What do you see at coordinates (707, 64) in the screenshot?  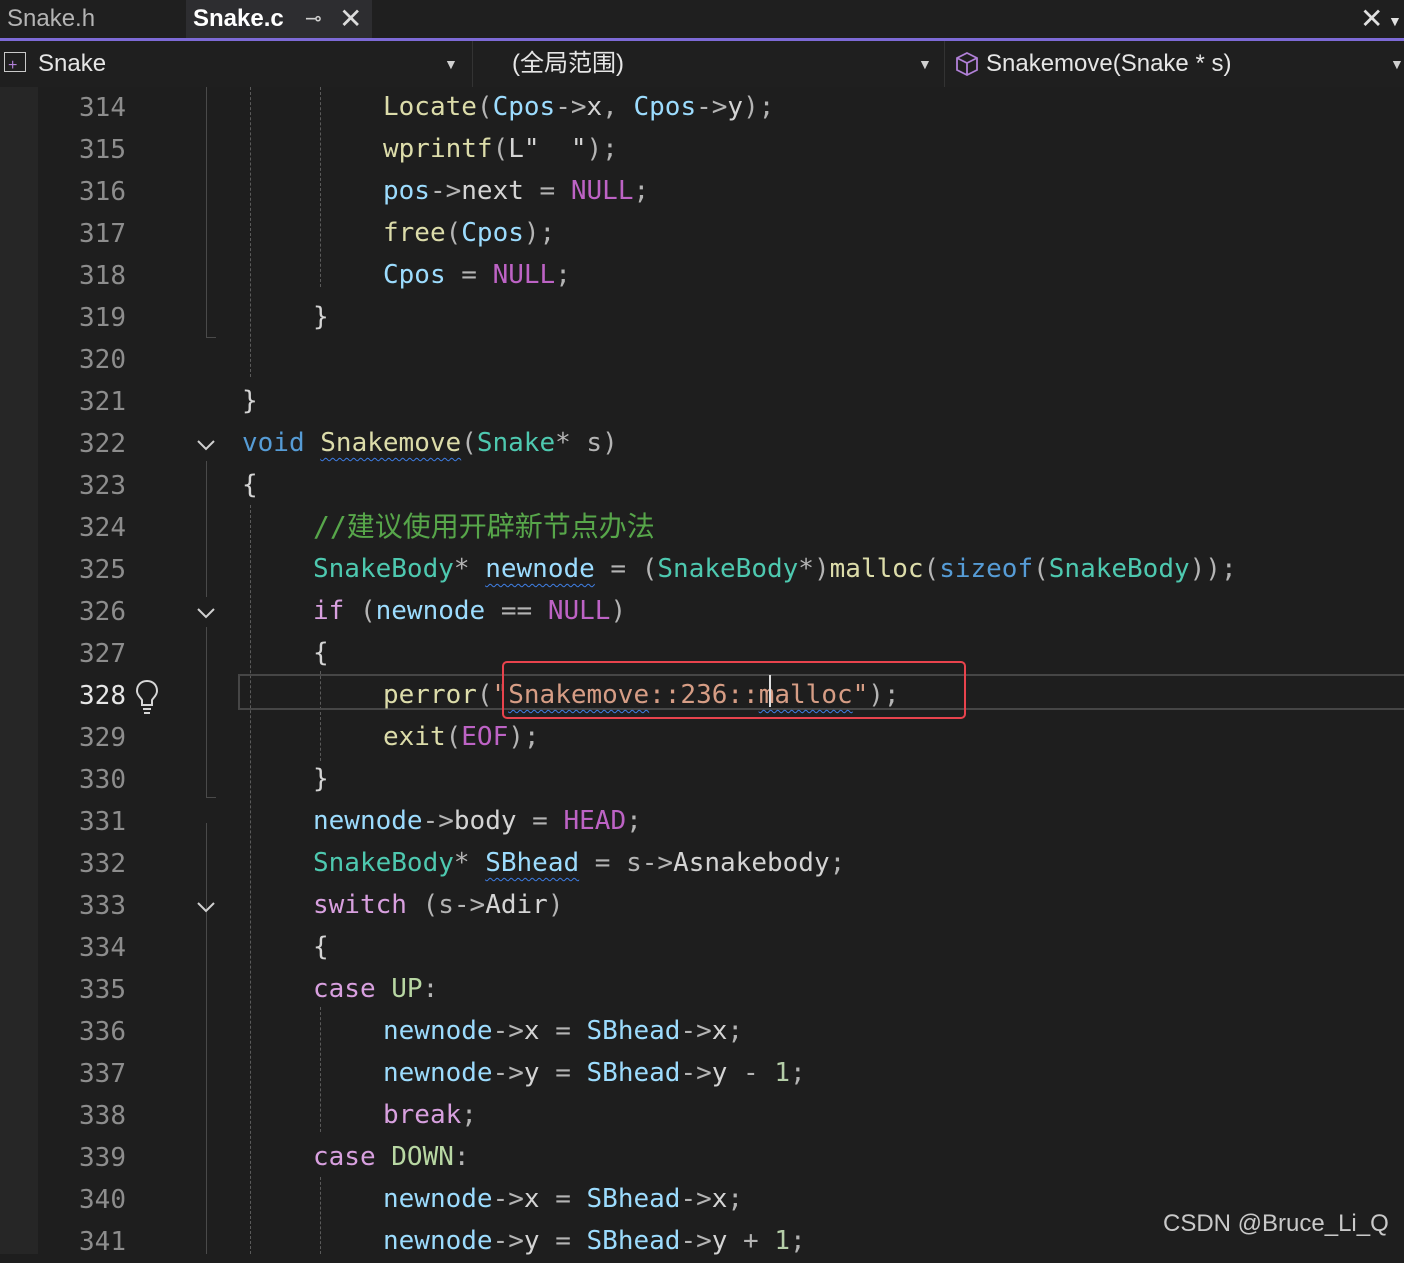 I see `scope-dropdown: (全局范围) ▼` at bounding box center [707, 64].